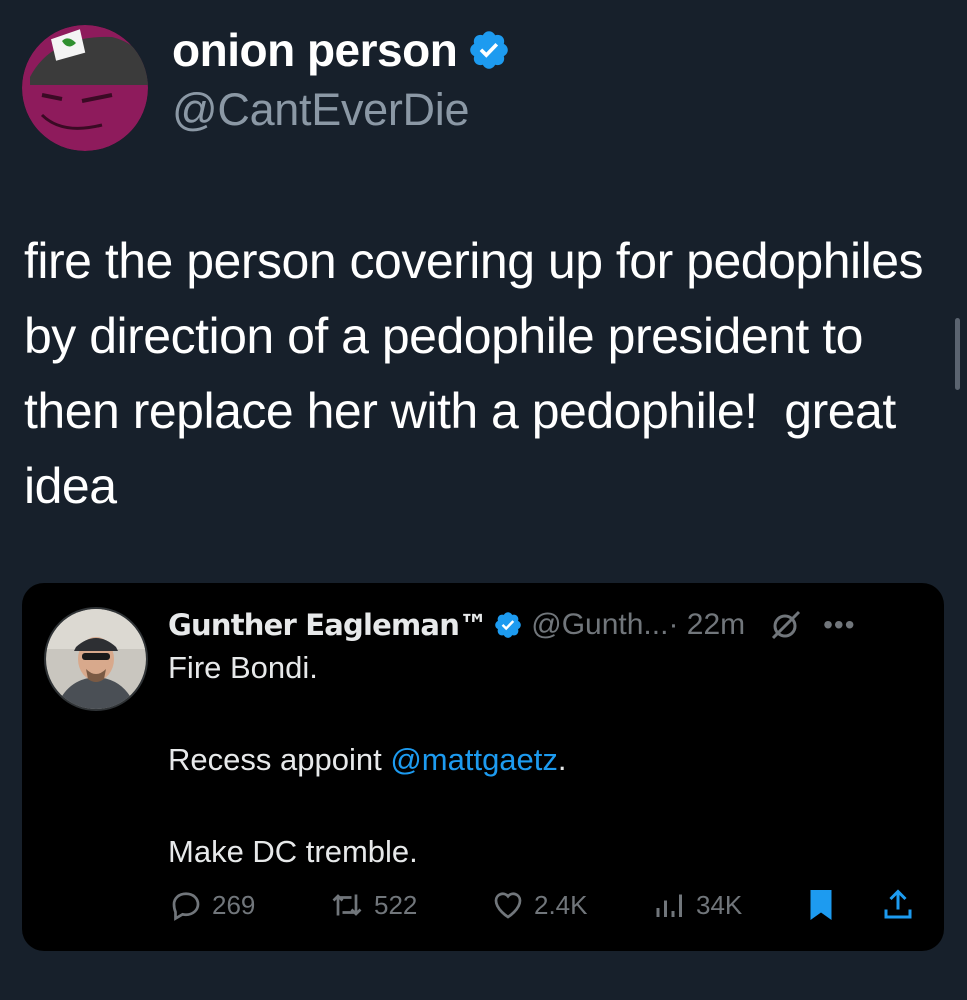  Describe the element at coordinates (328, 625) in the screenshot. I see `quote-display-name: Gunther Eagleman™` at that location.